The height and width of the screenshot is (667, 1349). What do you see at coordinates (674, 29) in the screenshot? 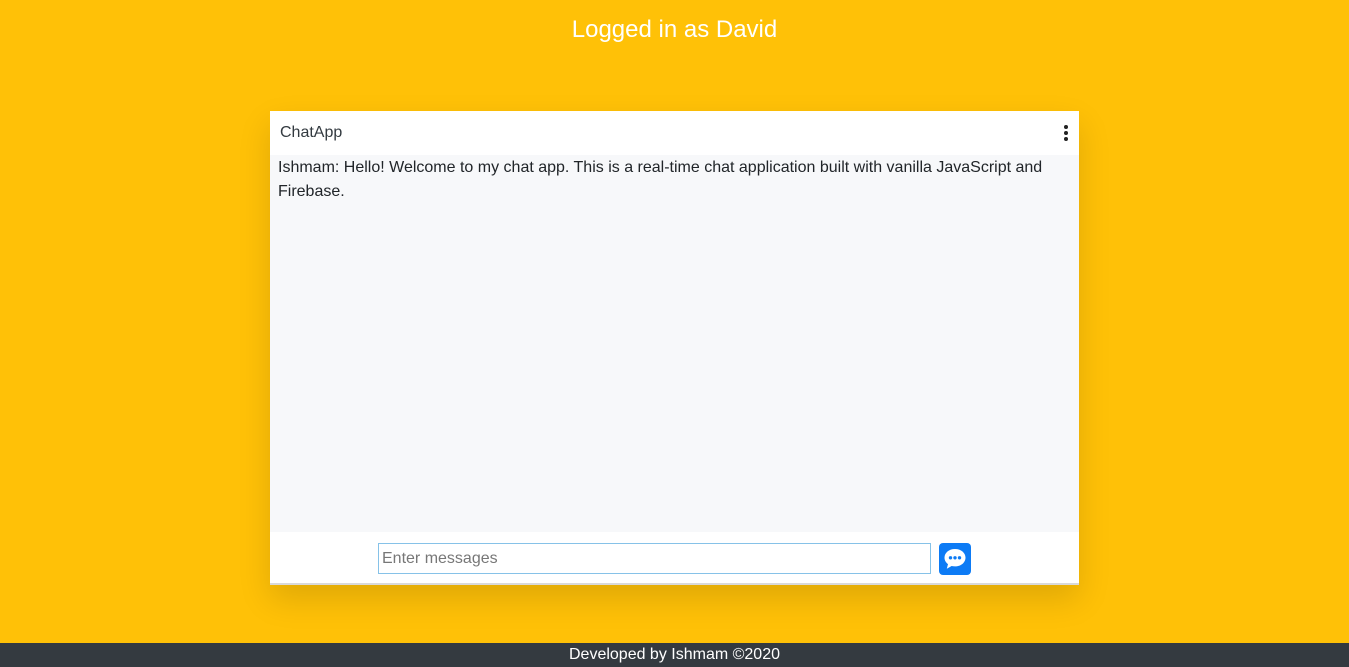
I see `login-status: Logged in as David` at bounding box center [674, 29].